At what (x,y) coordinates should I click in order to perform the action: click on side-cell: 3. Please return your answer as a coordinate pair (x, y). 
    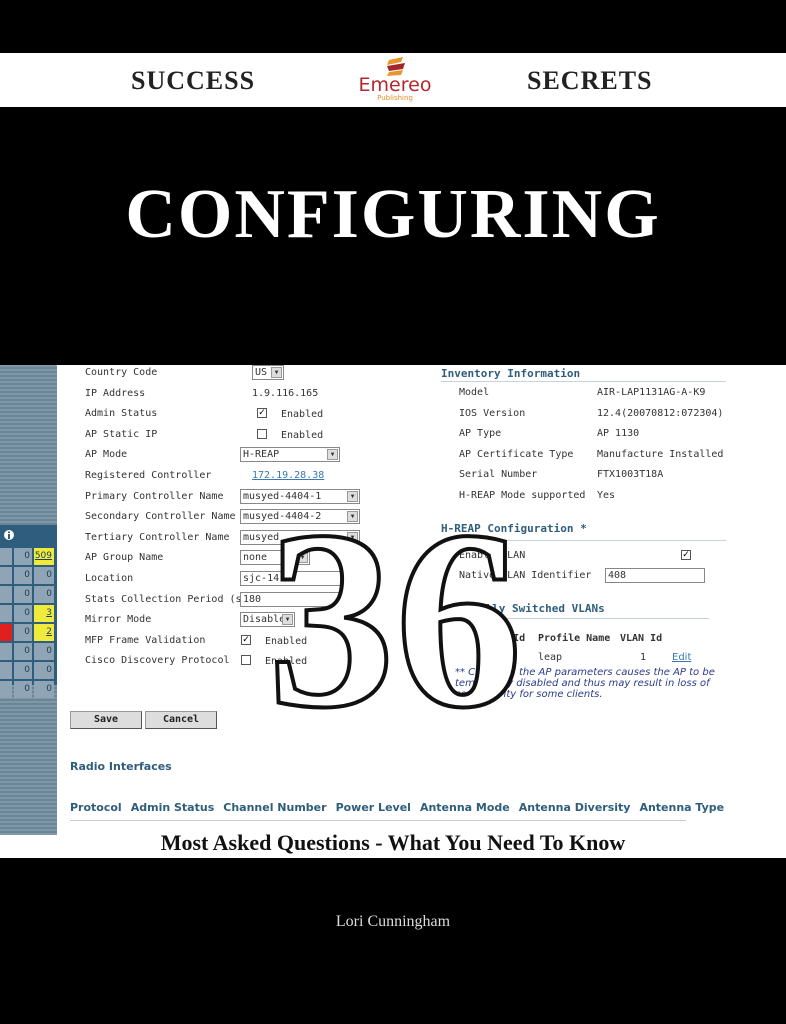
    Looking at the image, I should click on (44, 613).